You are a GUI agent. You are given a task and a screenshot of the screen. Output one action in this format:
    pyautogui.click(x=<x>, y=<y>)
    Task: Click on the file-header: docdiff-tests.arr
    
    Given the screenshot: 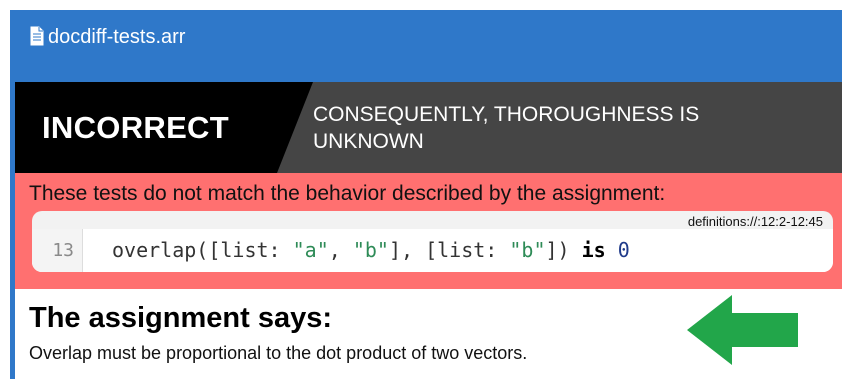 What is the action you would take?
    pyautogui.click(x=426, y=38)
    